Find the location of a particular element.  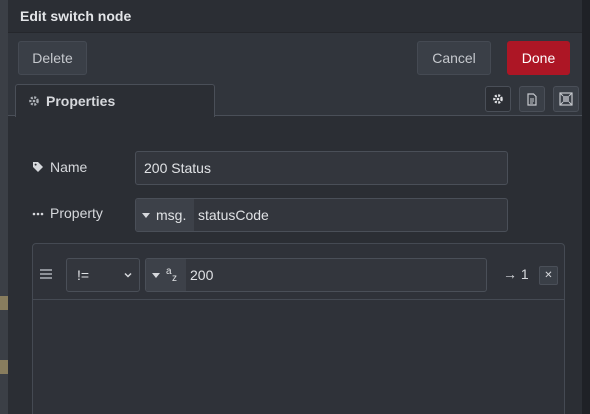

drag-handle-icon is located at coordinates (46, 275).